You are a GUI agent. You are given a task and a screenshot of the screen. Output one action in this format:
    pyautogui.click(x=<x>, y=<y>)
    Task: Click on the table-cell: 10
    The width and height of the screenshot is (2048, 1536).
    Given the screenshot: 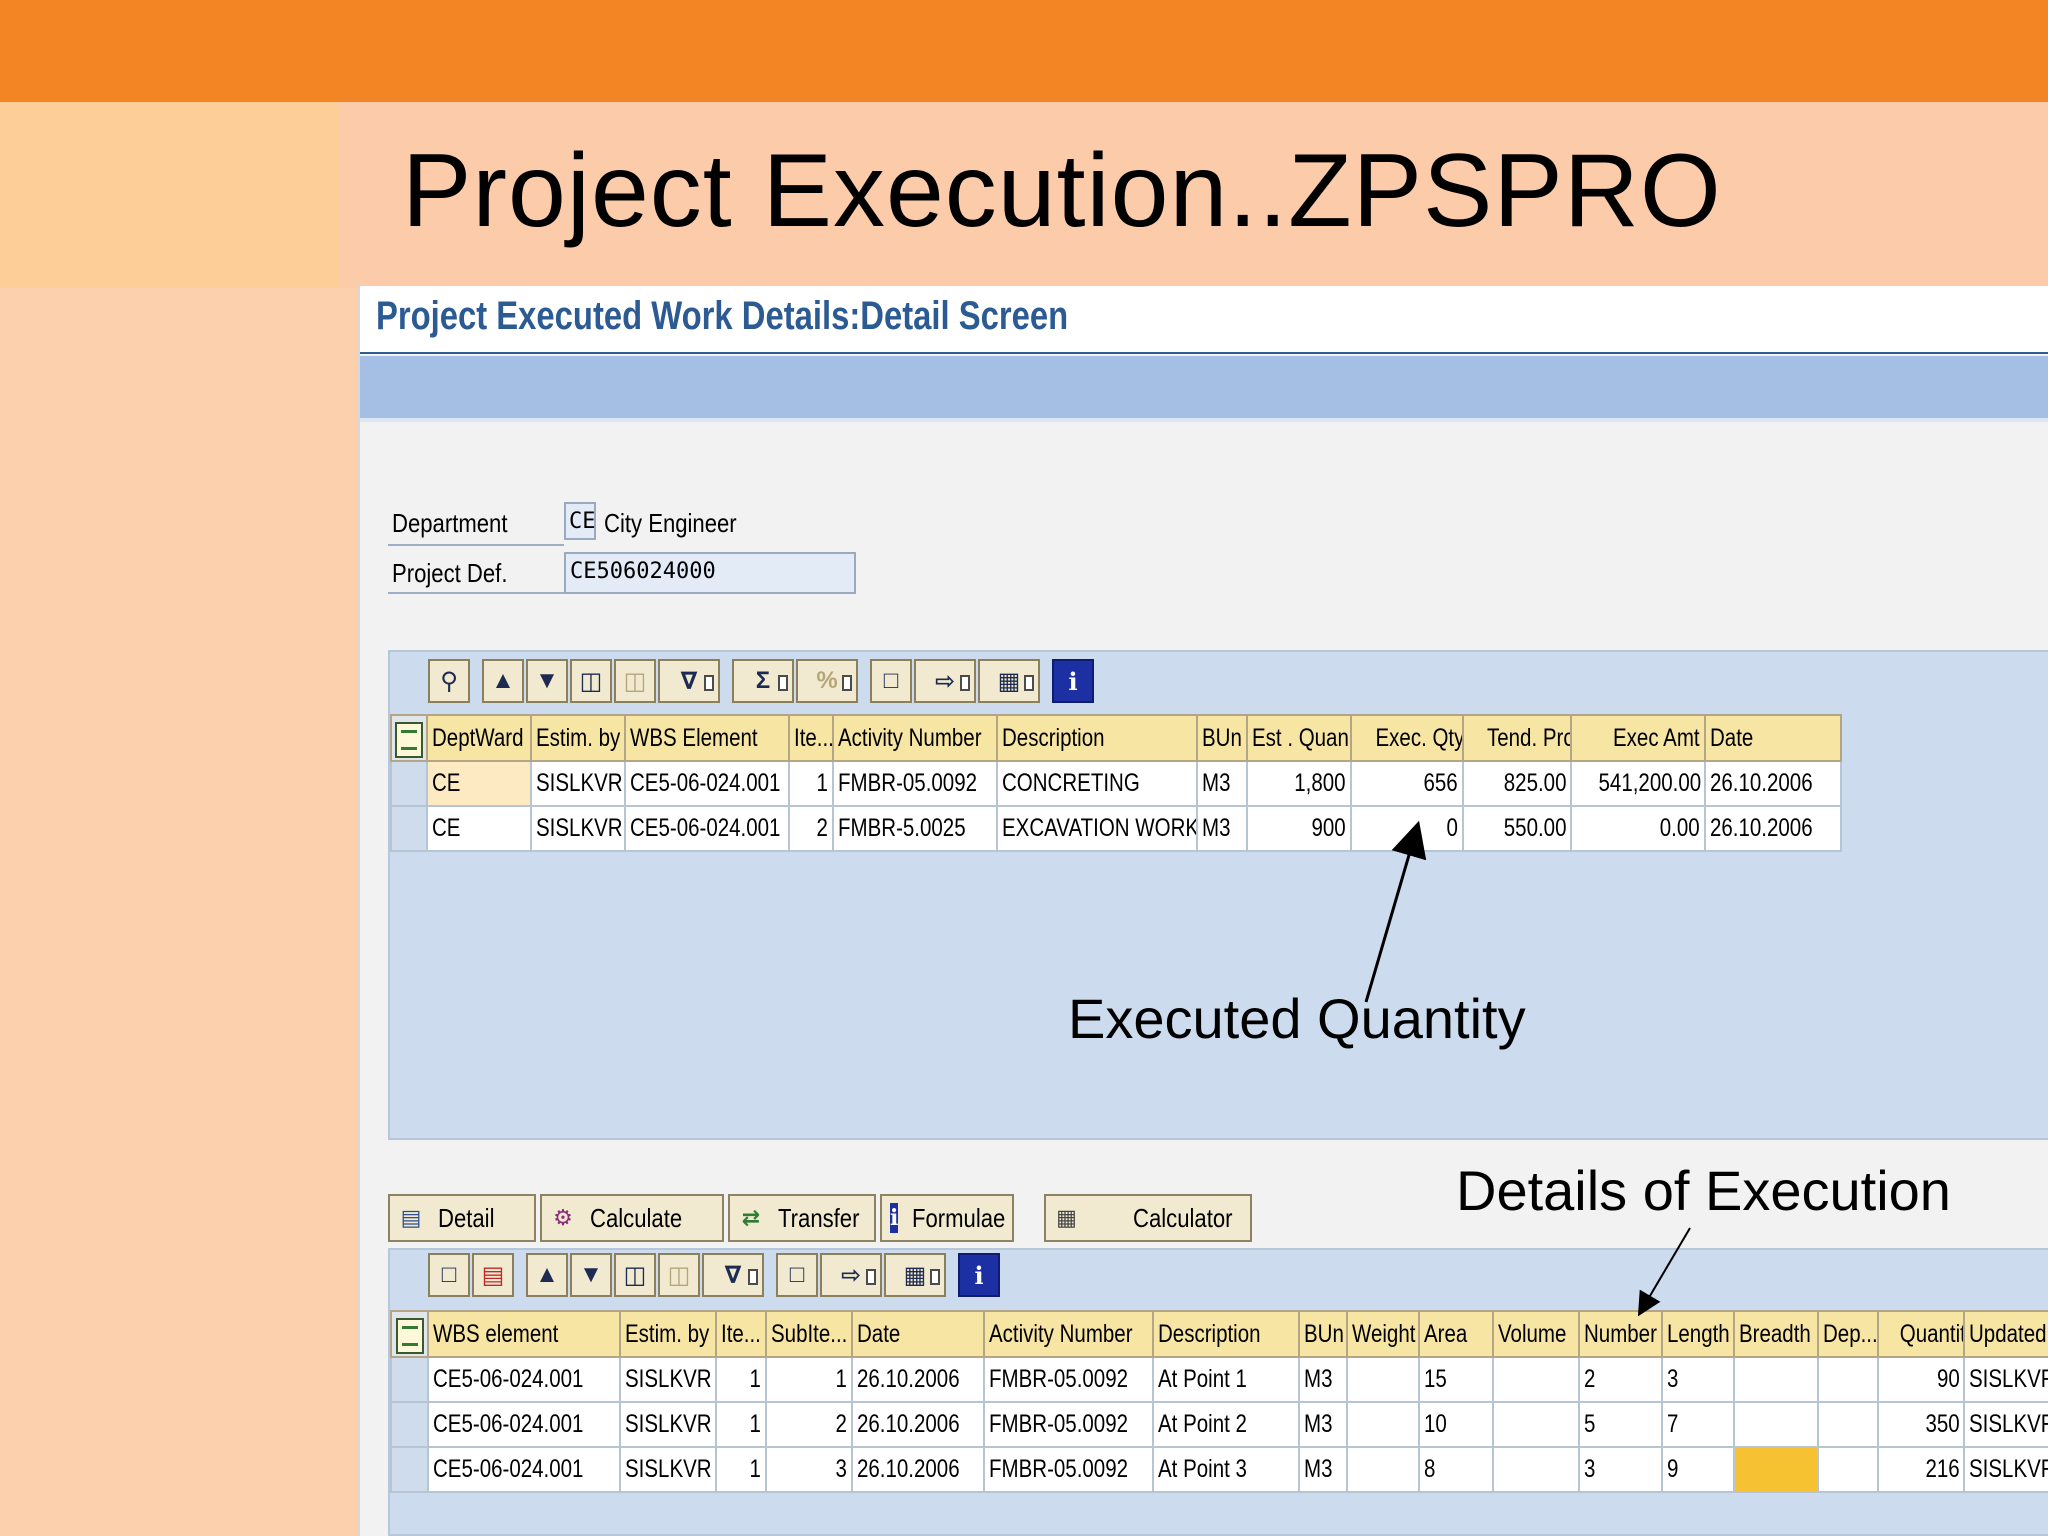 What is the action you would take?
    pyautogui.click(x=1455, y=1424)
    